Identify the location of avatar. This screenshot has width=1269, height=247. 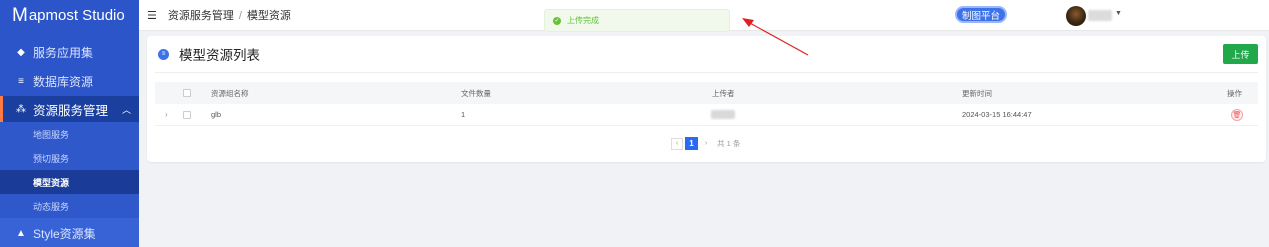
(1076, 16).